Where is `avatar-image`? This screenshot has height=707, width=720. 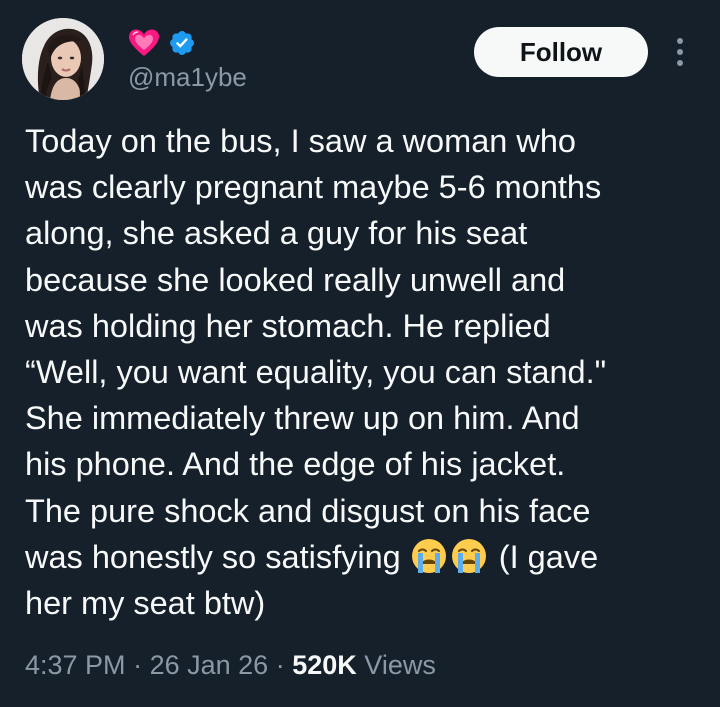 avatar-image is located at coordinates (63, 59).